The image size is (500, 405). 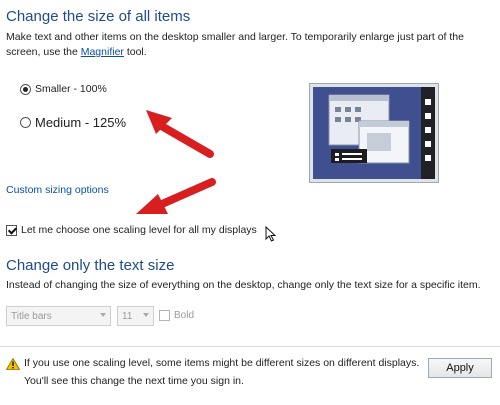 I want to click on custom-sizing-options-link: Custom sizing options, so click(x=57, y=190).